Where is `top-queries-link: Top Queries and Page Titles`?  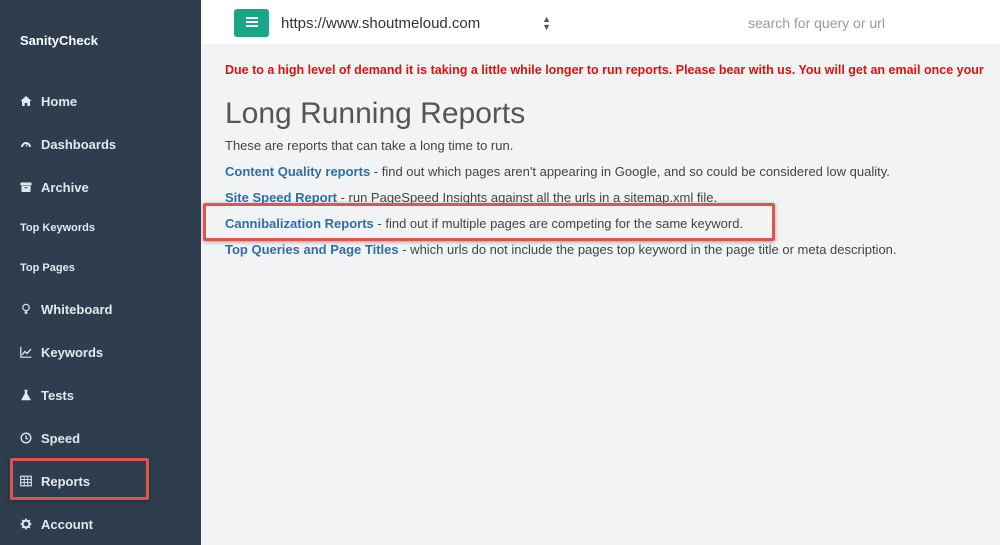
top-queries-link: Top Queries and Page Titles is located at coordinates (312, 249).